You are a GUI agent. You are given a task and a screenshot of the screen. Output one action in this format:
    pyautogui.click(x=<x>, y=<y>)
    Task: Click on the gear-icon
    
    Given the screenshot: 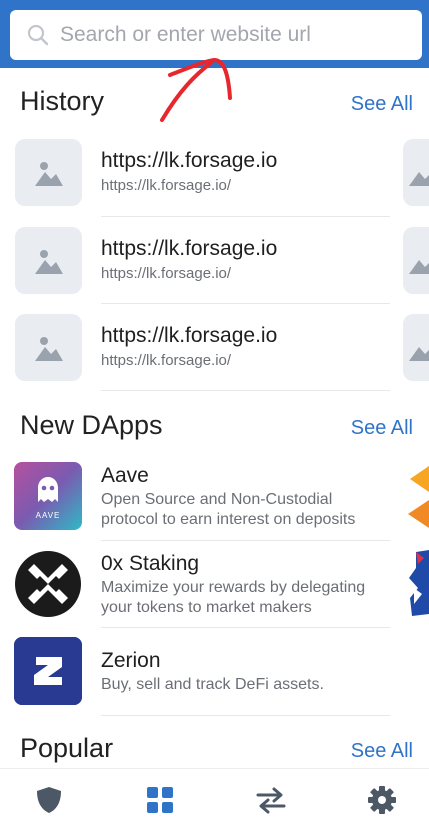 What is the action you would take?
    pyautogui.click(x=382, y=800)
    